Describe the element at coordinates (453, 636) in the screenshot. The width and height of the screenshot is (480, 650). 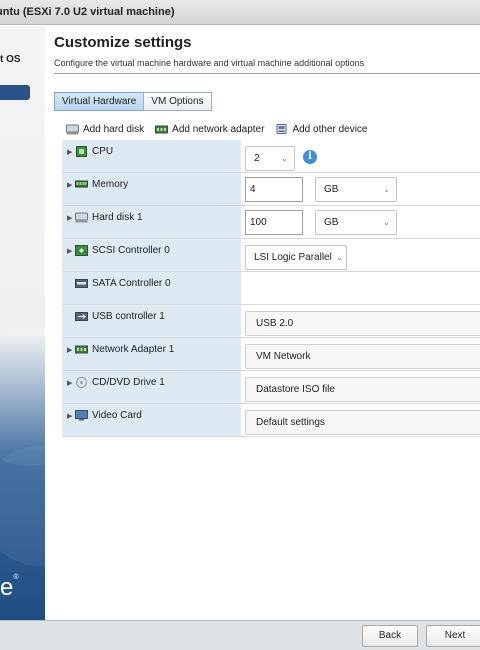
I see `next-button: Next` at that location.